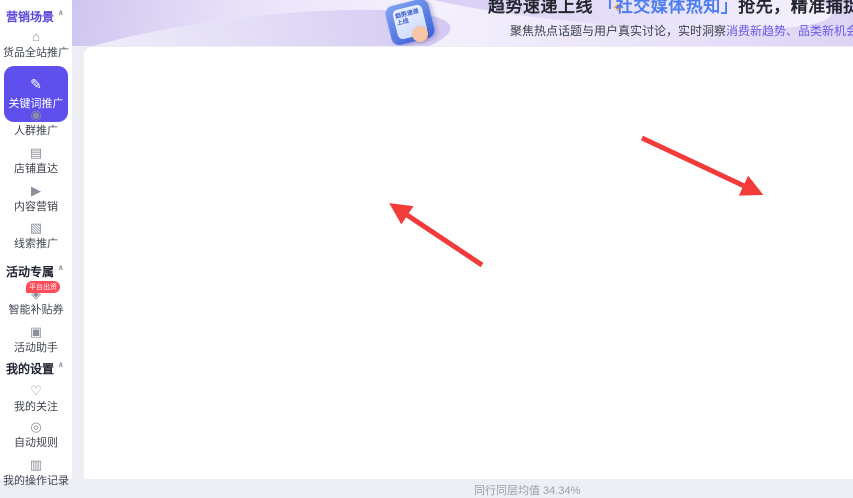 The height and width of the screenshot is (498, 853). Describe the element at coordinates (36, 16) in the screenshot. I see `sidebar-section-marketing: 营销场景 ∧` at that location.